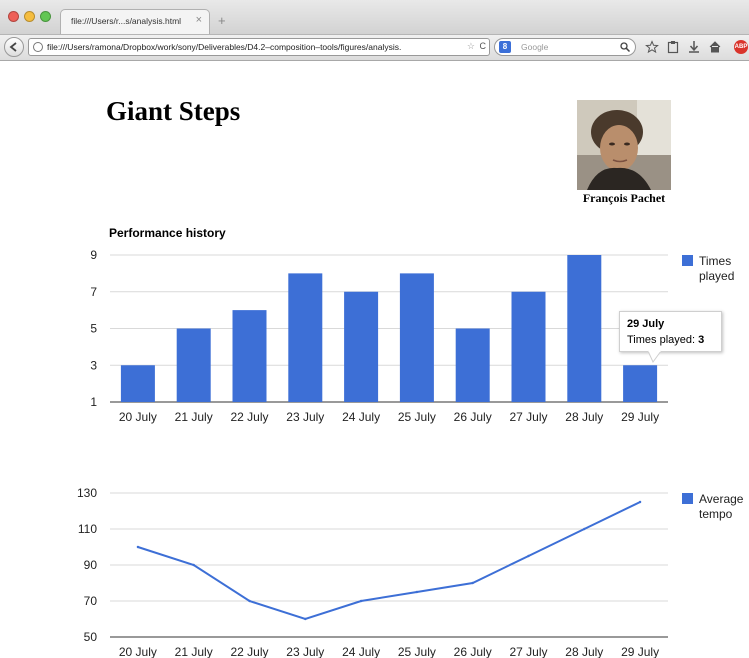 The width and height of the screenshot is (749, 658). Describe the element at coordinates (167, 233) in the screenshot. I see `chart-title: Performance history` at that location.